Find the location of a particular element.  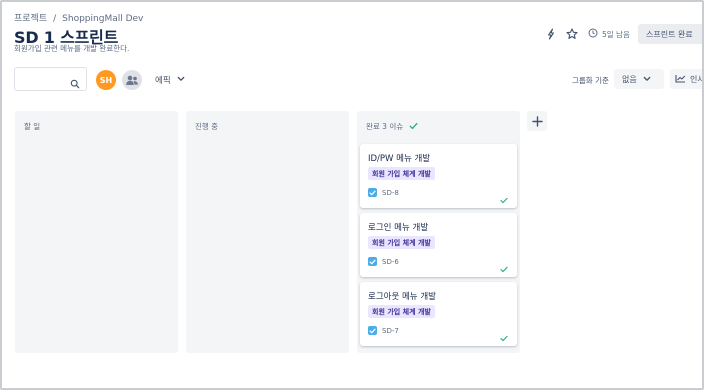

breadcrumb: 프로젝트 / ShoppingMall Dev is located at coordinates (78, 17).